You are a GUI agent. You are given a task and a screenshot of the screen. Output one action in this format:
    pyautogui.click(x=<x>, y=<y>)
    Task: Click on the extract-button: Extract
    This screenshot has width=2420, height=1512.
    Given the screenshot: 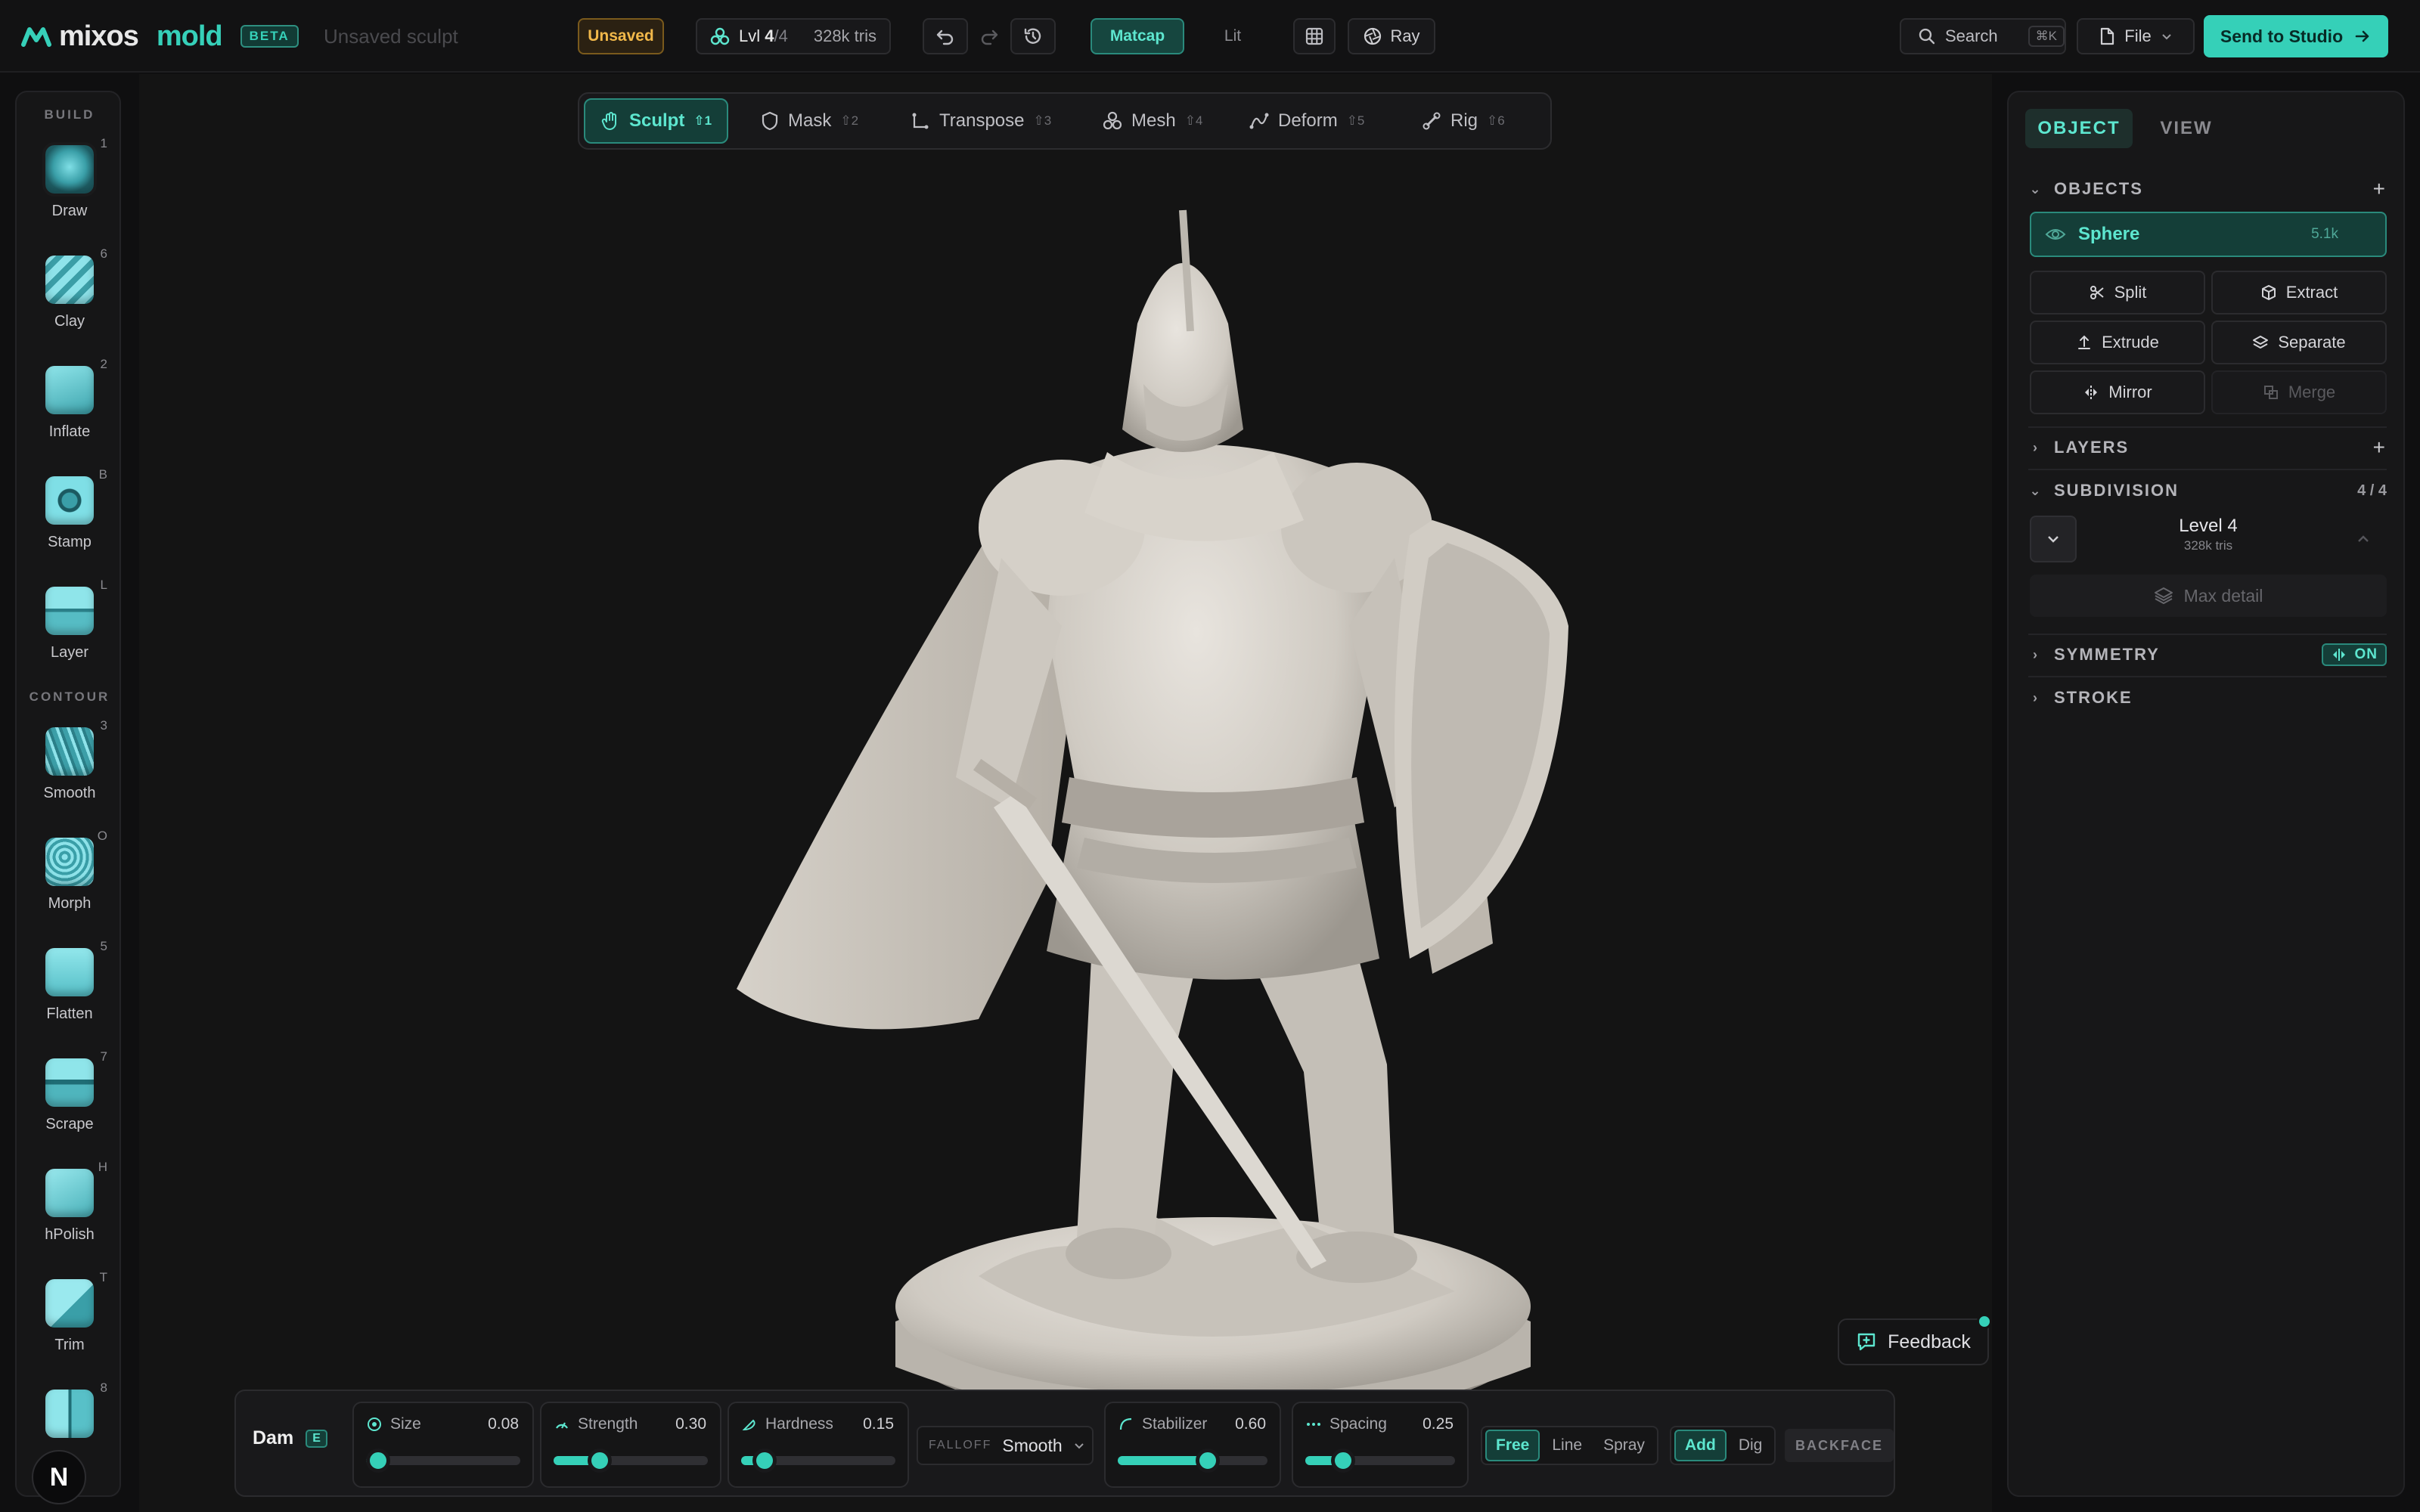 What is the action you would take?
    pyautogui.click(x=2299, y=292)
    